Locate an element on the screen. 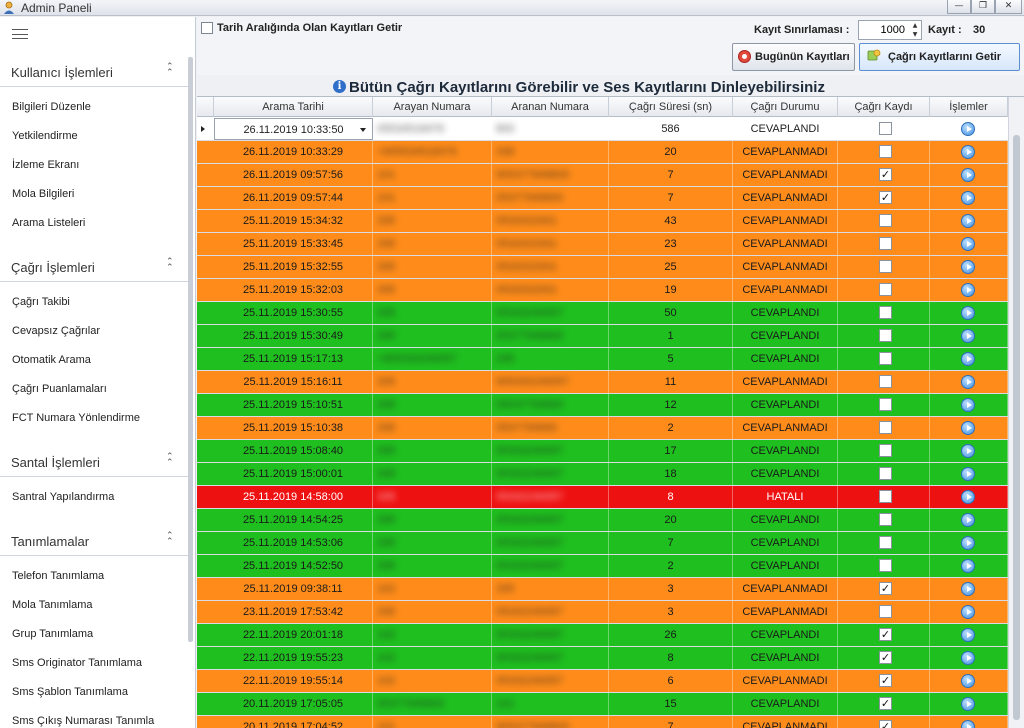 The height and width of the screenshot is (728, 1024). sidebar-item: Sms Çıkış Numarası Tanımla is located at coordinates (83, 721).